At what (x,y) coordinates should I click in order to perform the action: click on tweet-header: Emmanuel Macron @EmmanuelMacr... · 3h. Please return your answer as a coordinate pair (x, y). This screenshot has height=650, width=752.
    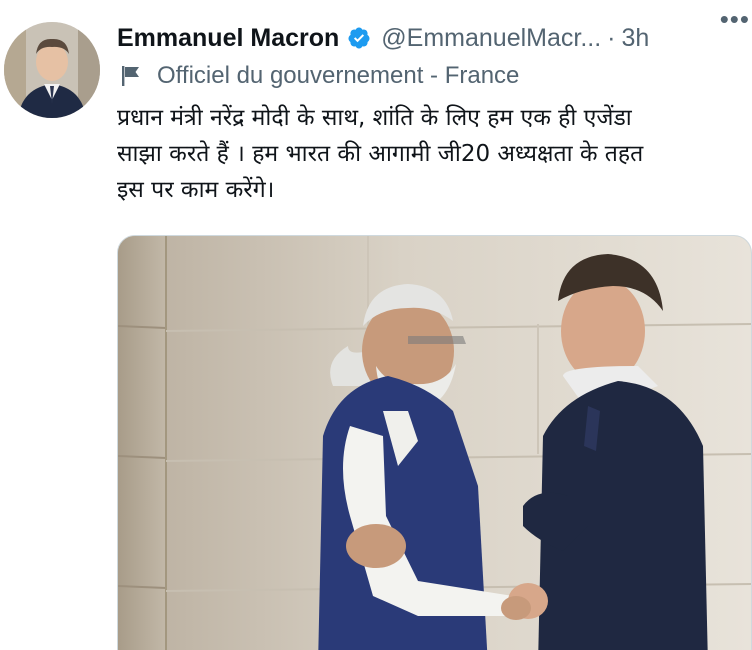
    Looking at the image, I should click on (434, 38).